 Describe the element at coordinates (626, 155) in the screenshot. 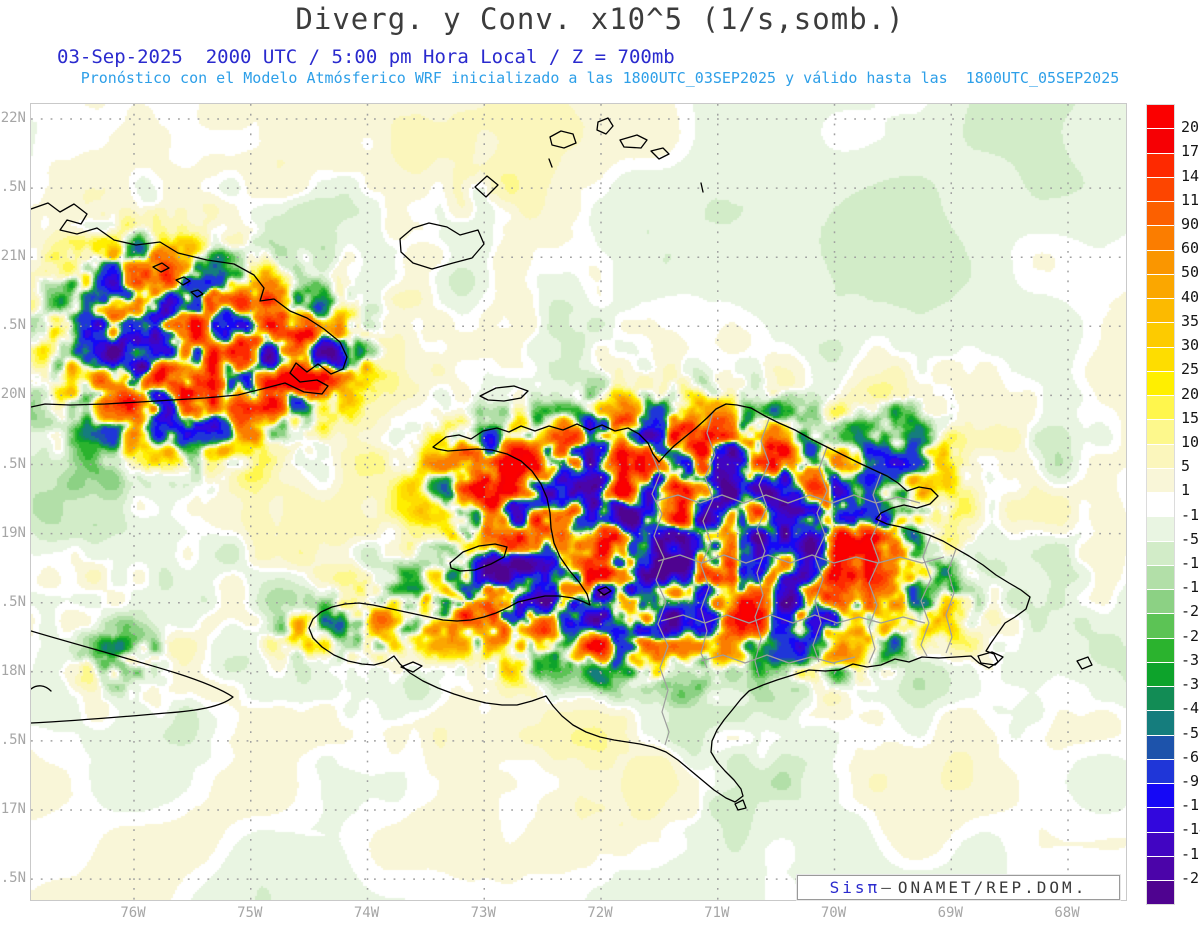

I see `coastline-turks-caicos` at that location.